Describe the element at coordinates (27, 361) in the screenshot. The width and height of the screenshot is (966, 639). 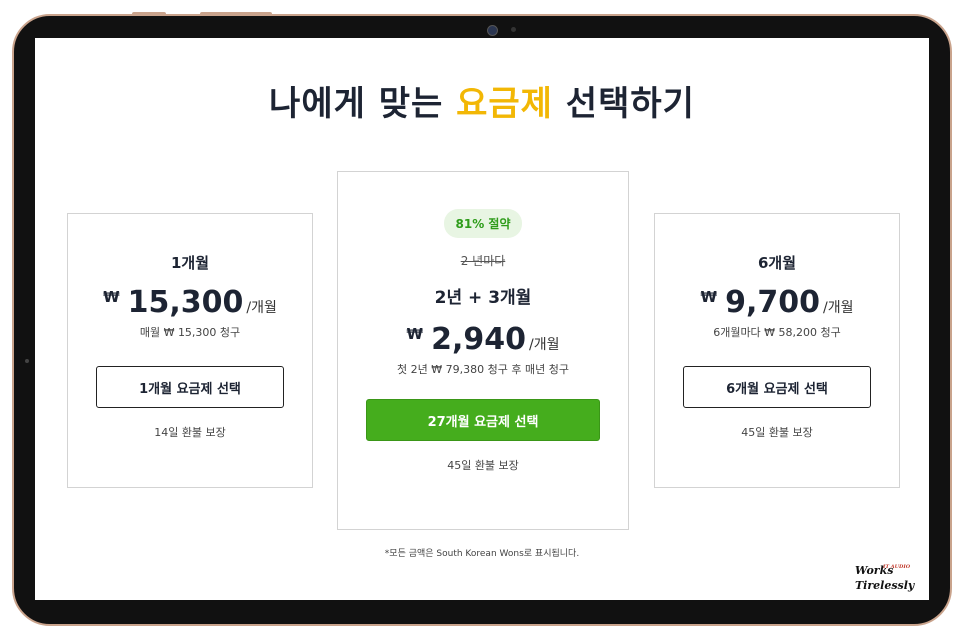
I see `side-sensor-dot` at that location.